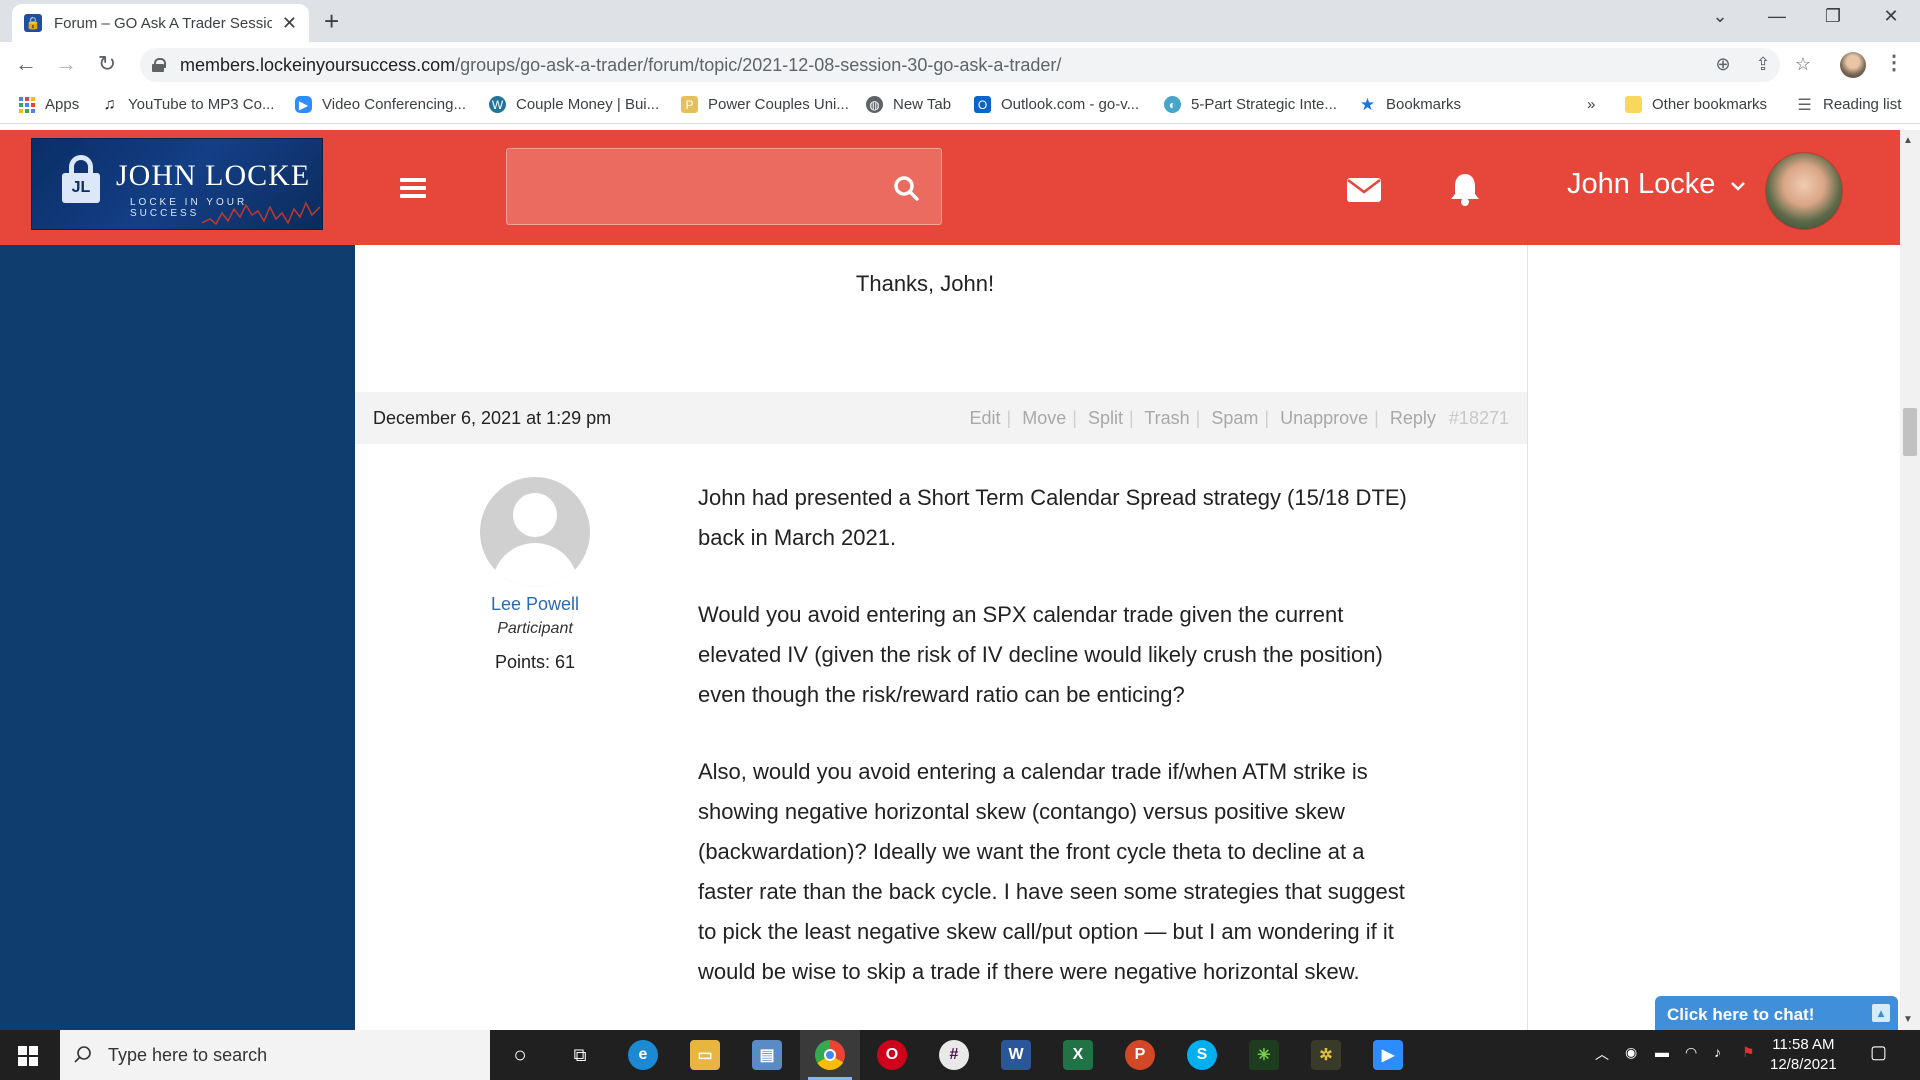 This screenshot has height=1080, width=1920. Describe the element at coordinates (830, 1055) in the screenshot. I see `chrome-icon` at that location.